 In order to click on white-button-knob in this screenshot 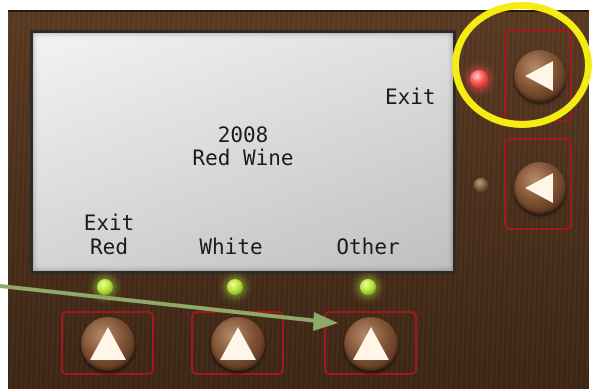, I will do `click(238, 344)`.